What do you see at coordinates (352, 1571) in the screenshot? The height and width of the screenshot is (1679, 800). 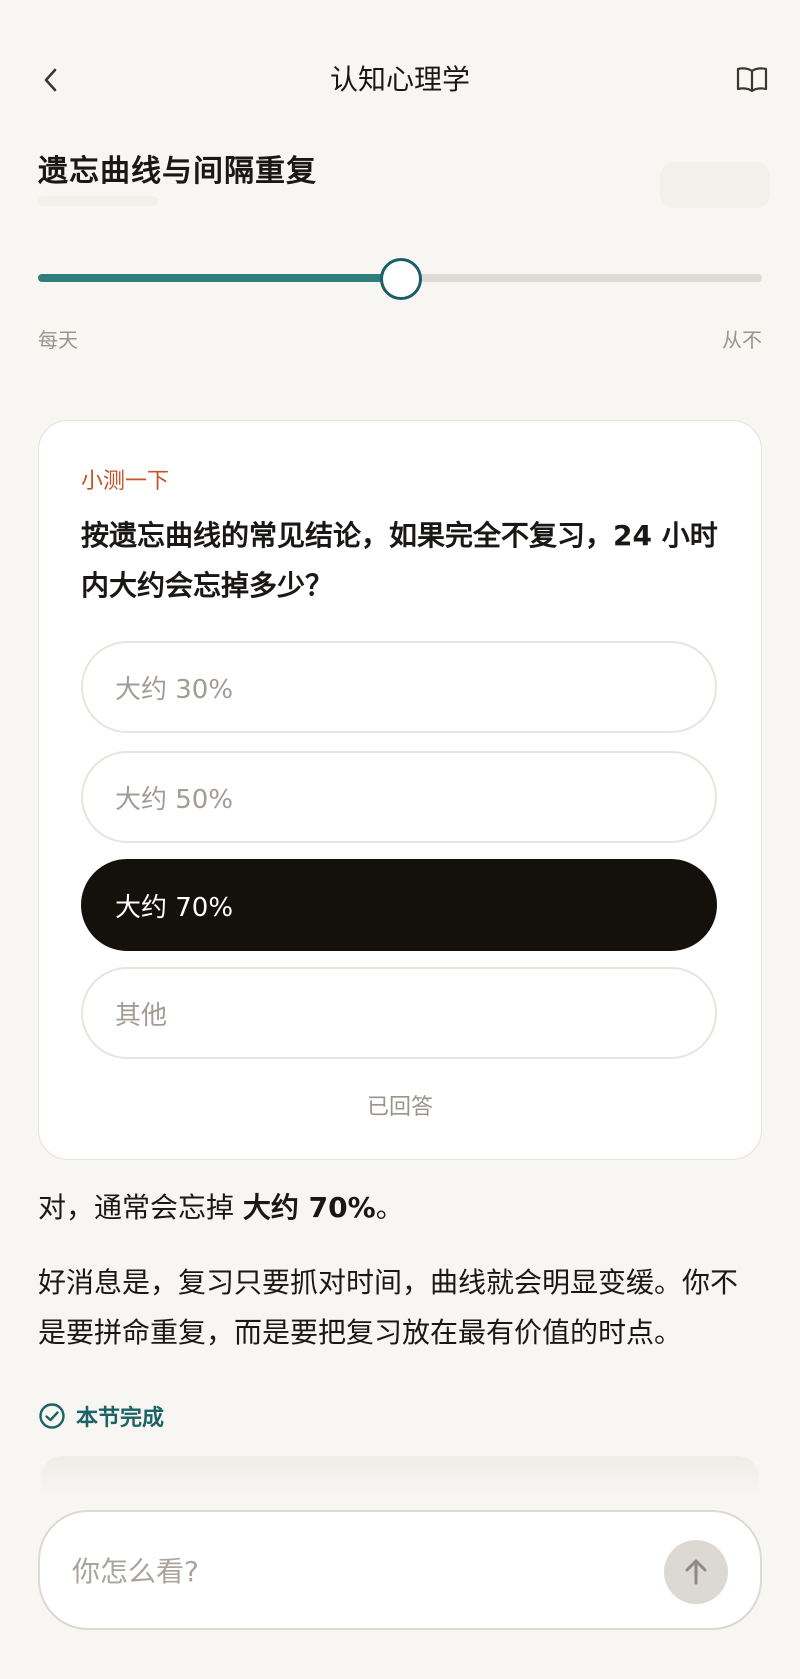 I see `message-input` at bounding box center [352, 1571].